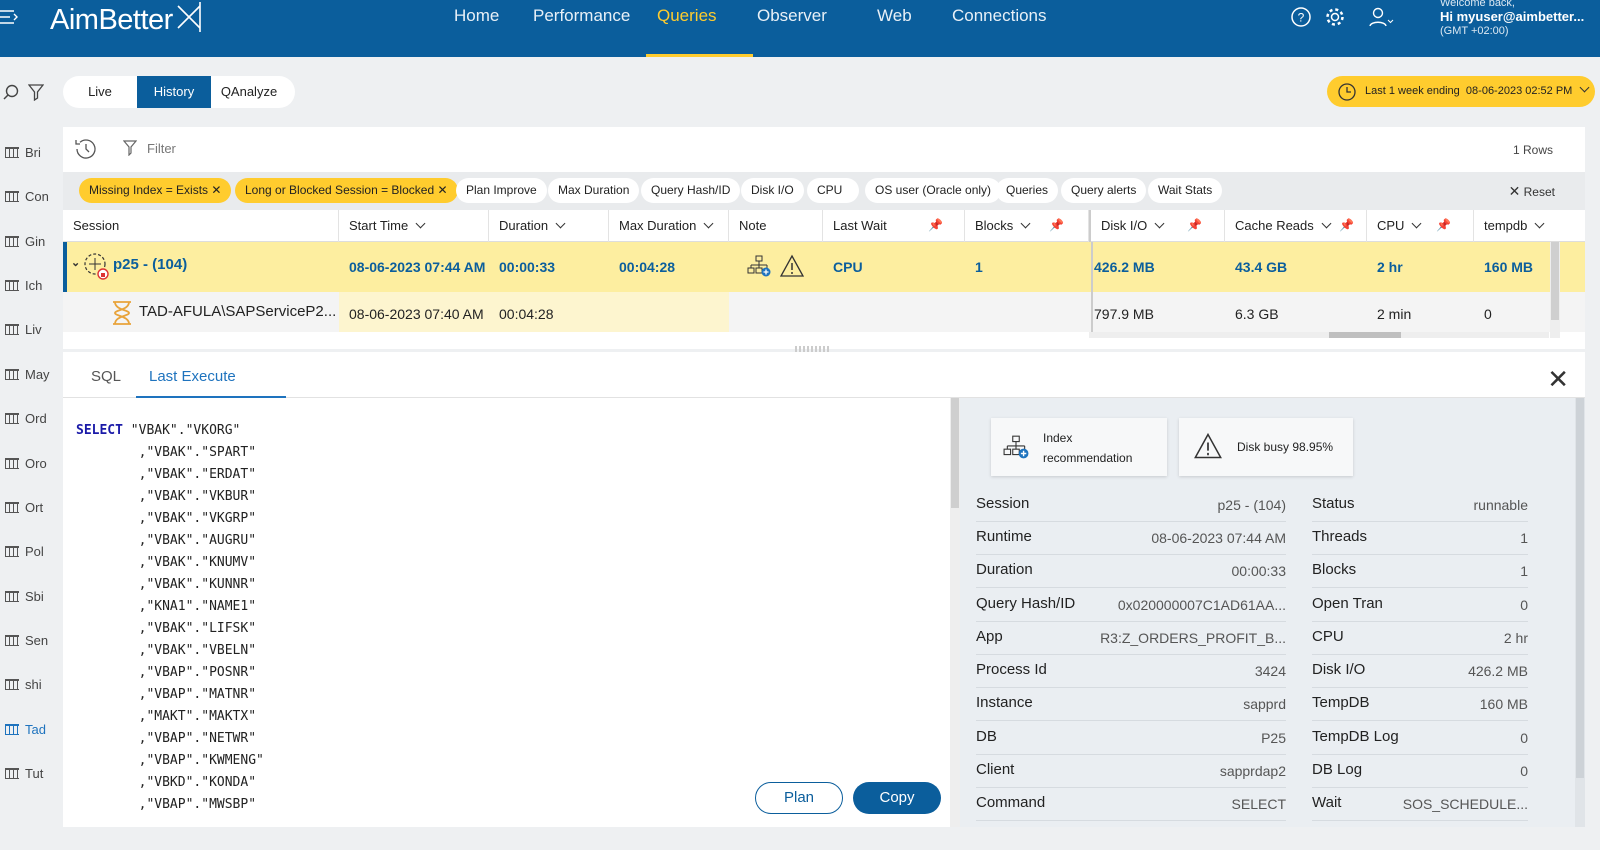 This screenshot has width=1600, height=850. Describe the element at coordinates (65, 267) in the screenshot. I see `row-selected-indicator` at that location.